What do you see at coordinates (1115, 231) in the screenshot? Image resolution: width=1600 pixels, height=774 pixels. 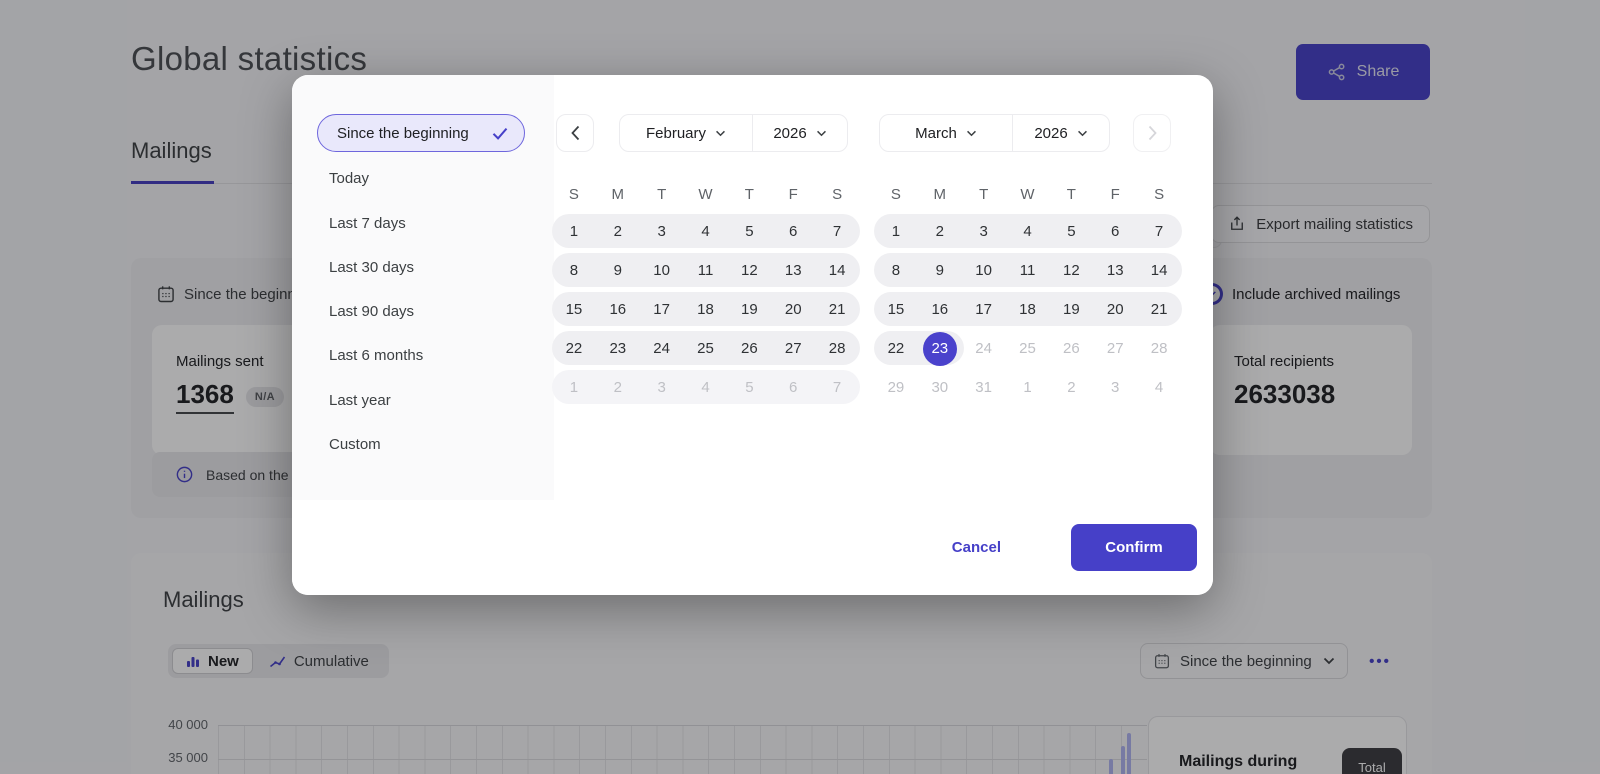 I see `day-march-6: 6` at bounding box center [1115, 231].